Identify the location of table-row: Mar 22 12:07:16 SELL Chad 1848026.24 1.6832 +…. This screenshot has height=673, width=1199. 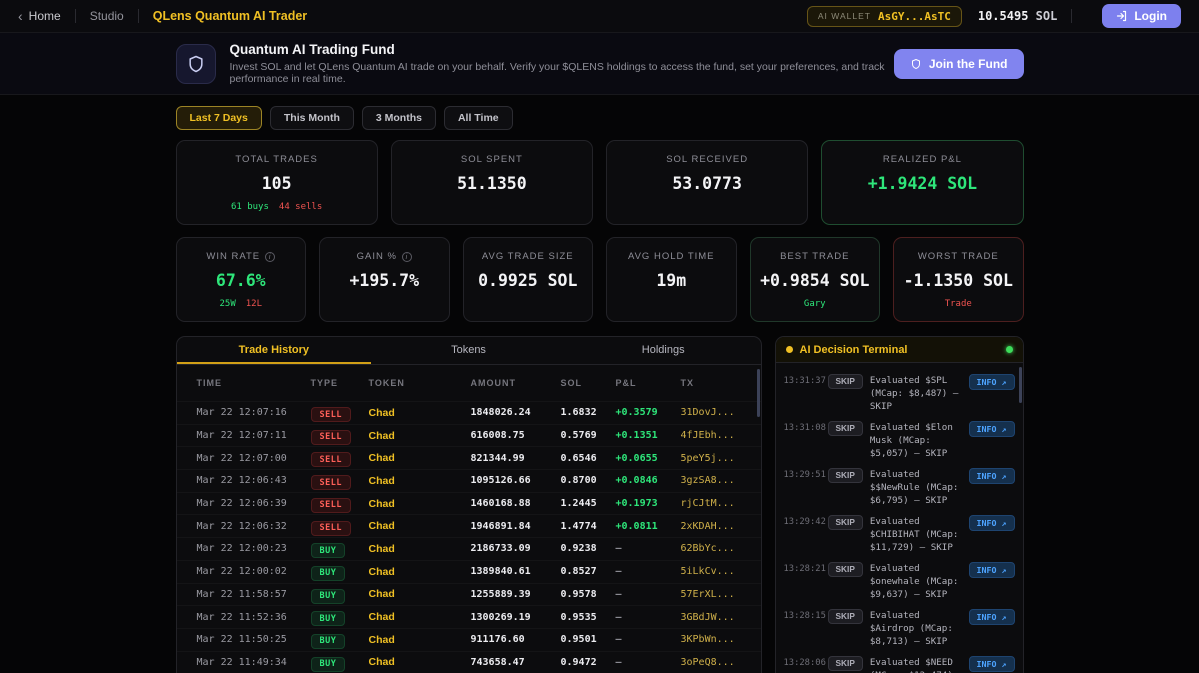
(469, 412).